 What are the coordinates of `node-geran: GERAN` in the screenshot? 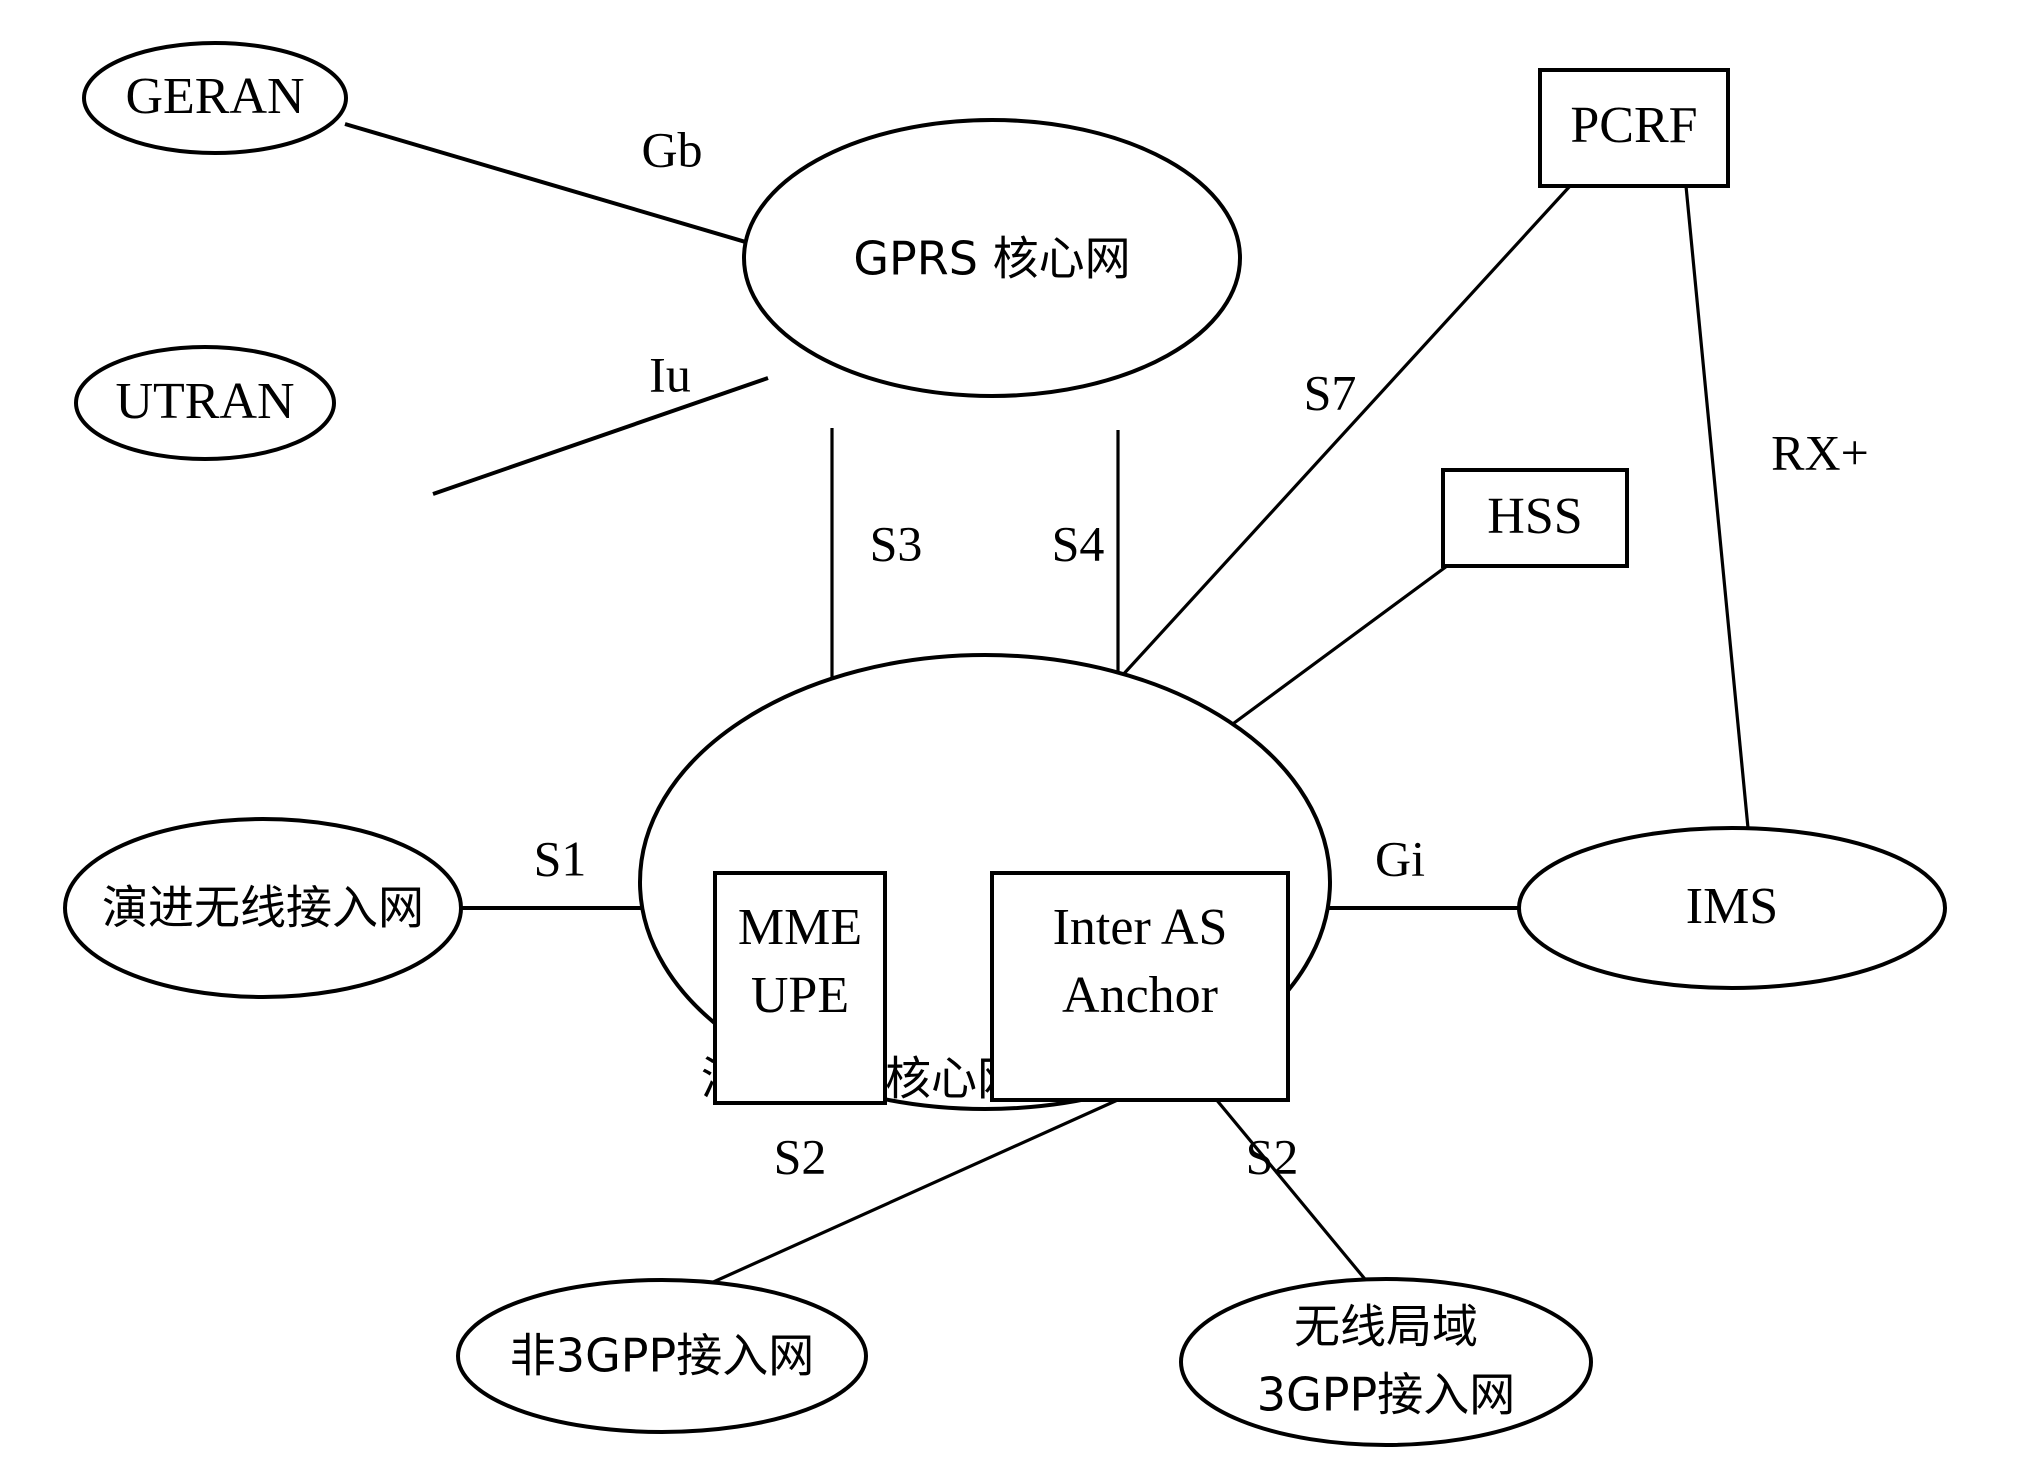 It's located at (215, 98).